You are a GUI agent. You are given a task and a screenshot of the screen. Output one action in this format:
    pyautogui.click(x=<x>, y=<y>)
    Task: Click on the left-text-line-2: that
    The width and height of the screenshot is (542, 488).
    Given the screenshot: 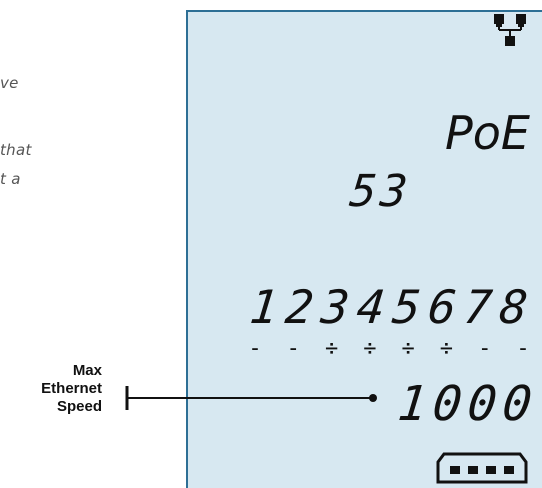 What is the action you would take?
    pyautogui.click(x=16, y=150)
    